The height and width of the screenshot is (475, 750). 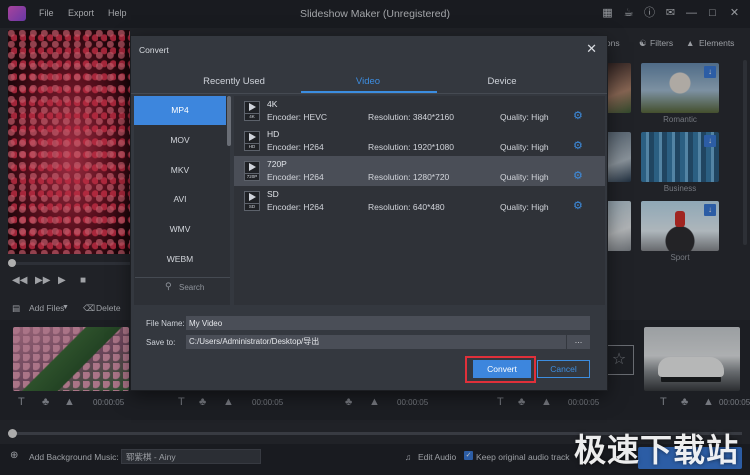 What do you see at coordinates (657, 450) in the screenshot?
I see `site-watermark: 极速下载站` at bounding box center [657, 450].